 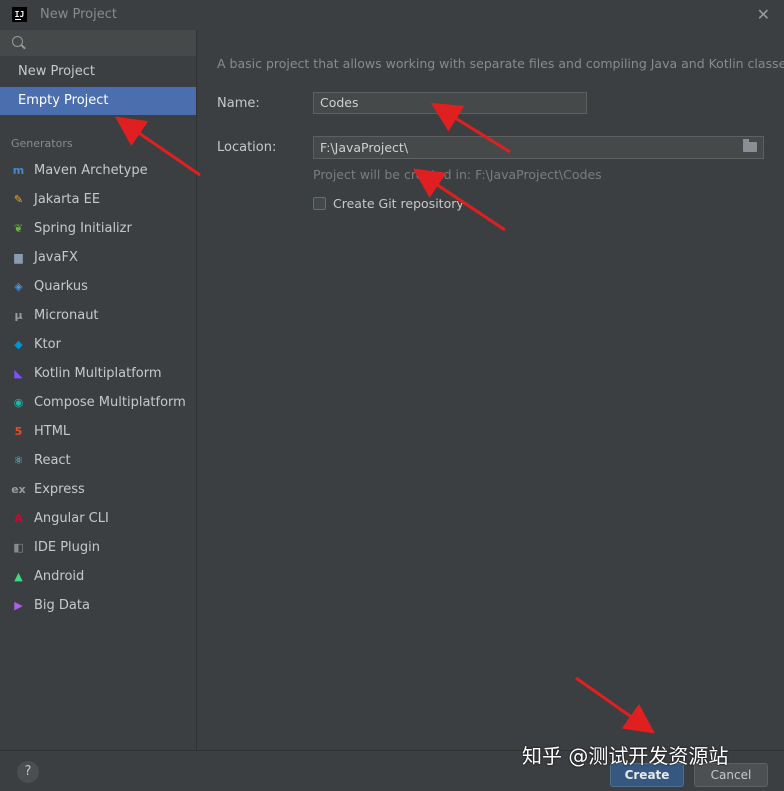 I want to click on generator-label: Express, so click(x=59, y=489).